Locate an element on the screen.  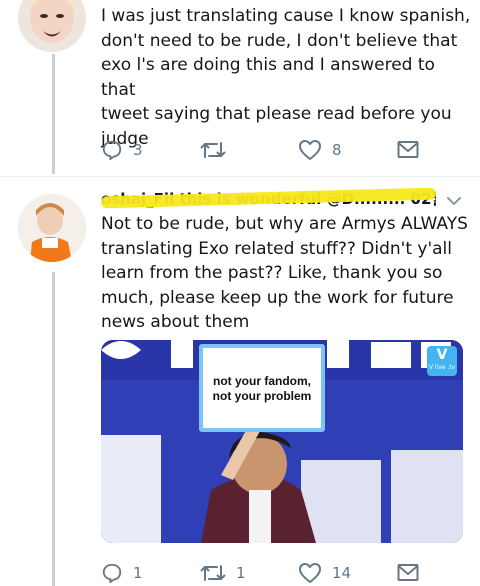
like-button: 8 is located at coordinates (320, 150).